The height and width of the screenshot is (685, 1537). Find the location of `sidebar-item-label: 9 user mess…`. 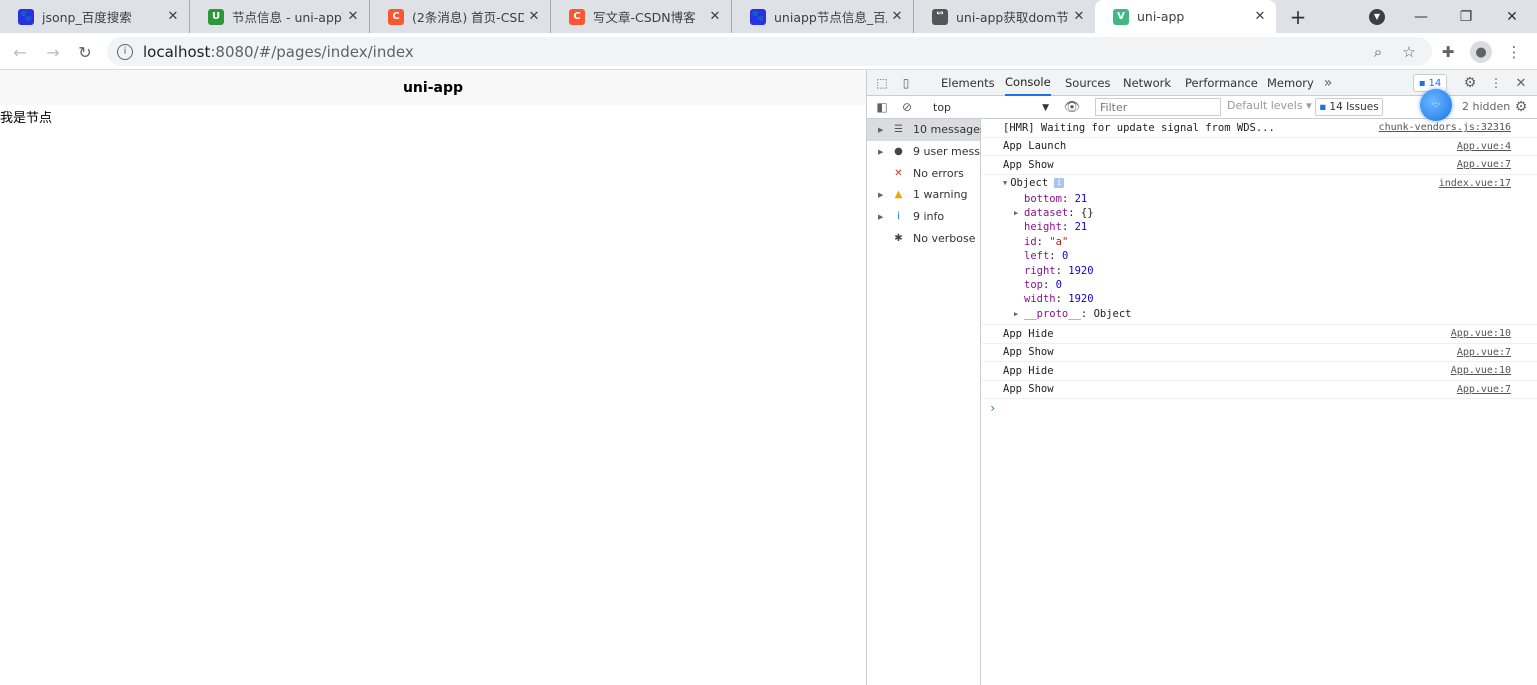

sidebar-item-label: 9 user mess… is located at coordinates (947, 152).